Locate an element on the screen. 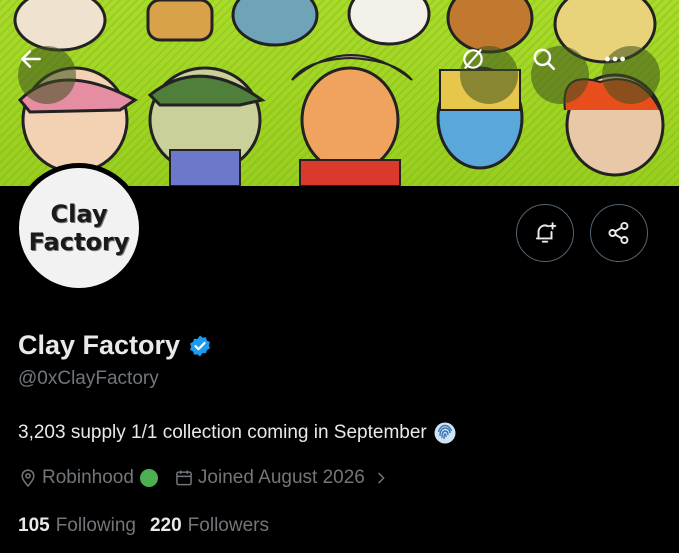 Image resolution: width=679 pixels, height=553 pixels. followers-link: 220 Followers is located at coordinates (209, 526).